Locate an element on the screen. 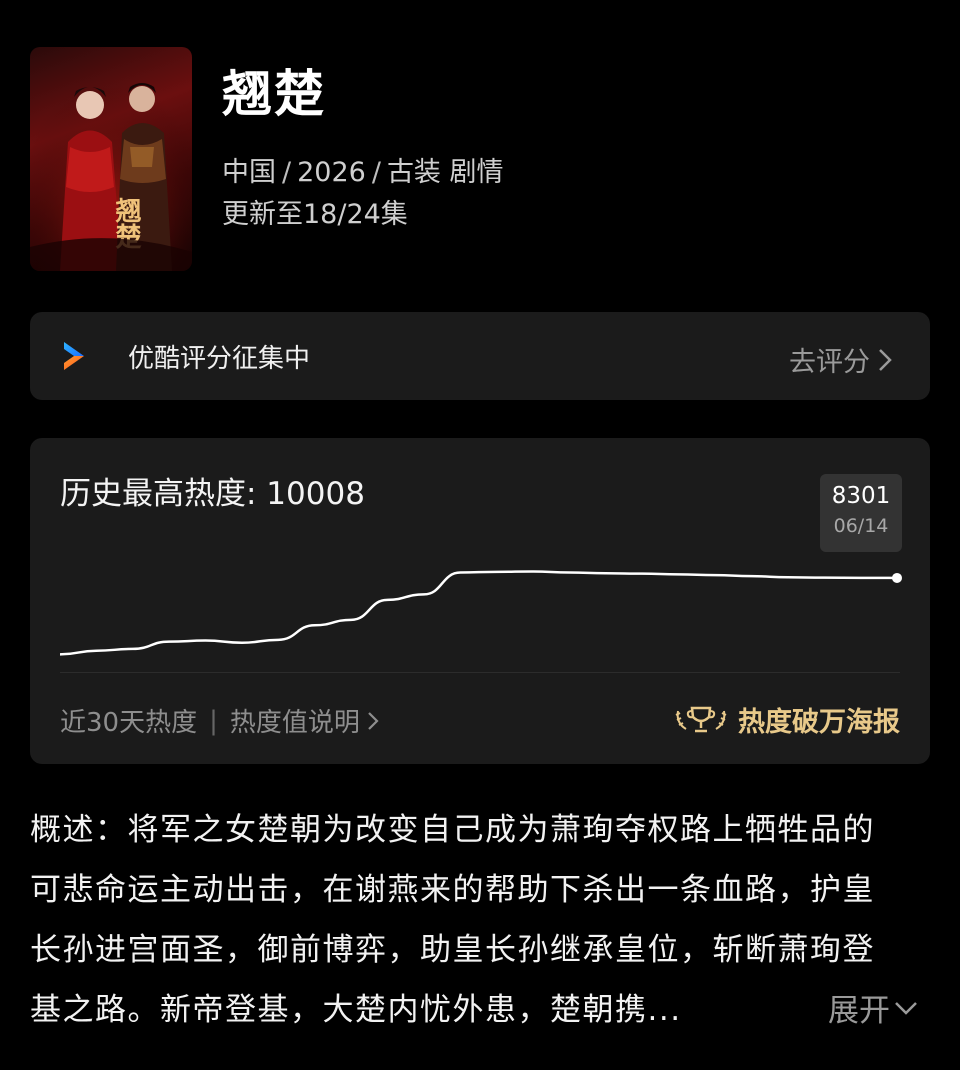 The image size is (960, 1070). synopsis-line: 长孙进宫面圣，御前博弈，助皇长孙继承皇位，斩断萧珣登 is located at coordinates (452, 950).